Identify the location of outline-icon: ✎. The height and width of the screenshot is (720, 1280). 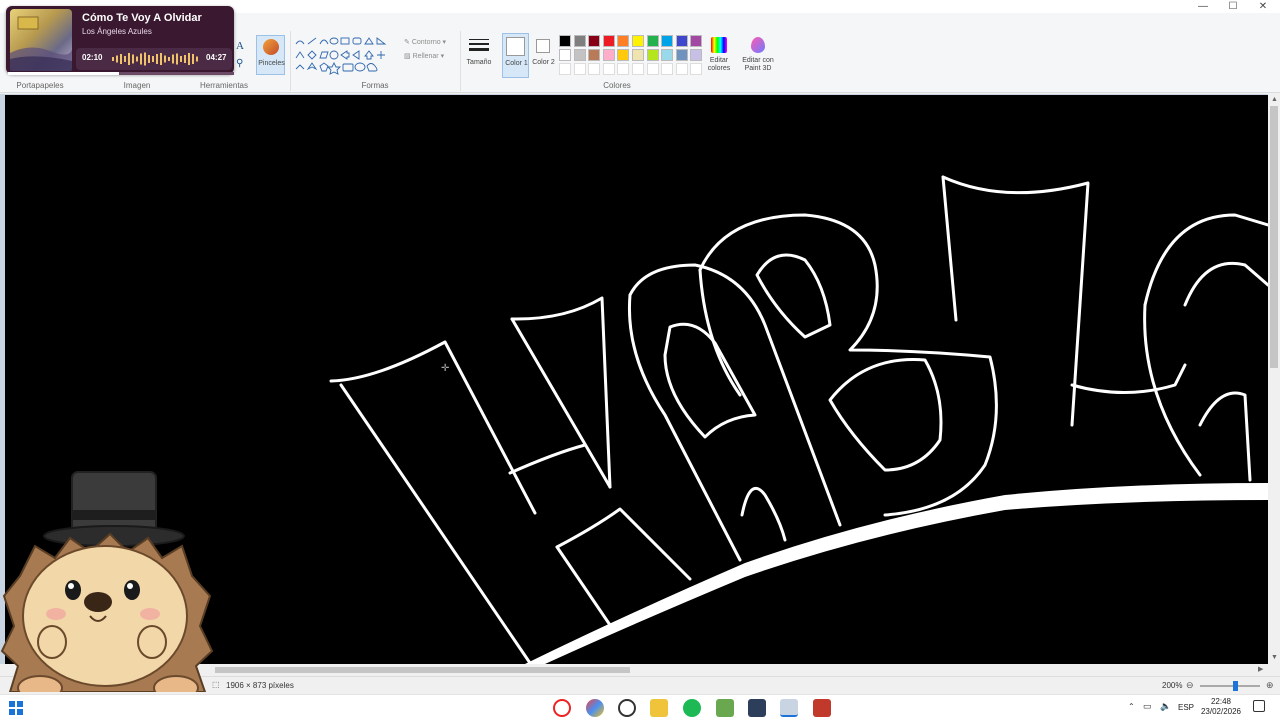
(408, 42).